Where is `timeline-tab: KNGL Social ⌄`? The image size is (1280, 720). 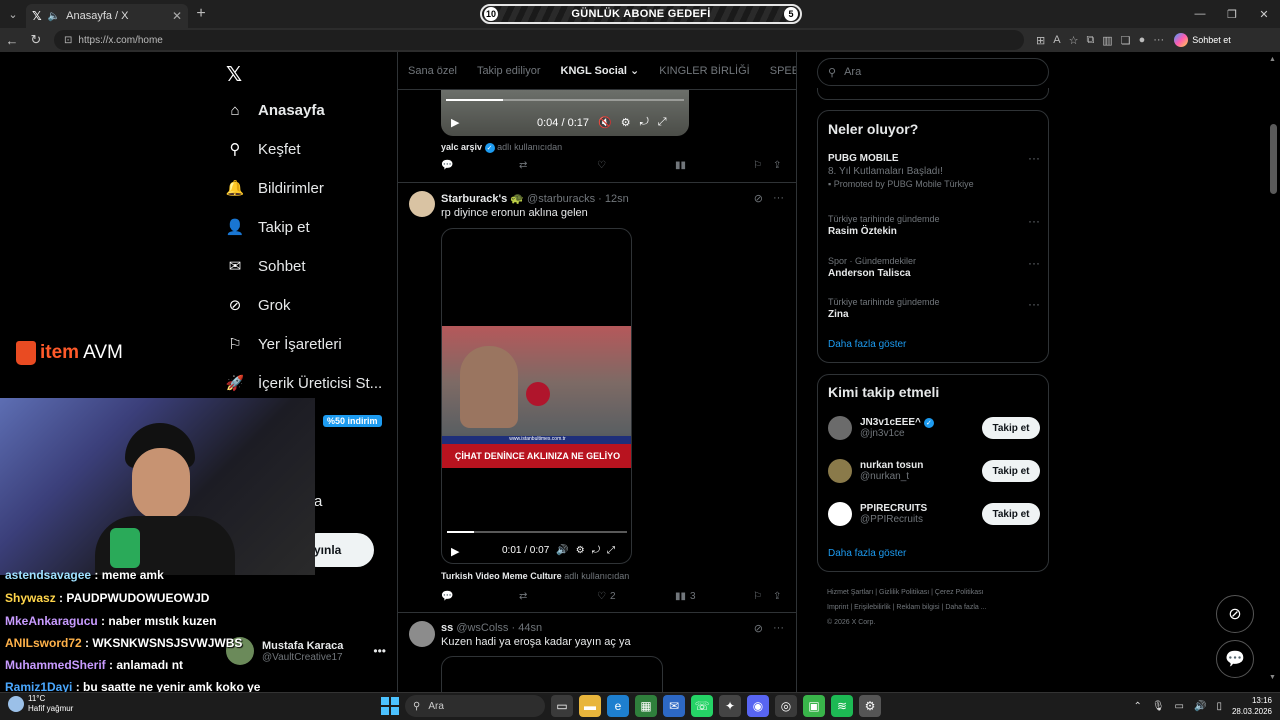
timeline-tab: KNGL Social ⌄ is located at coordinates (600, 70).